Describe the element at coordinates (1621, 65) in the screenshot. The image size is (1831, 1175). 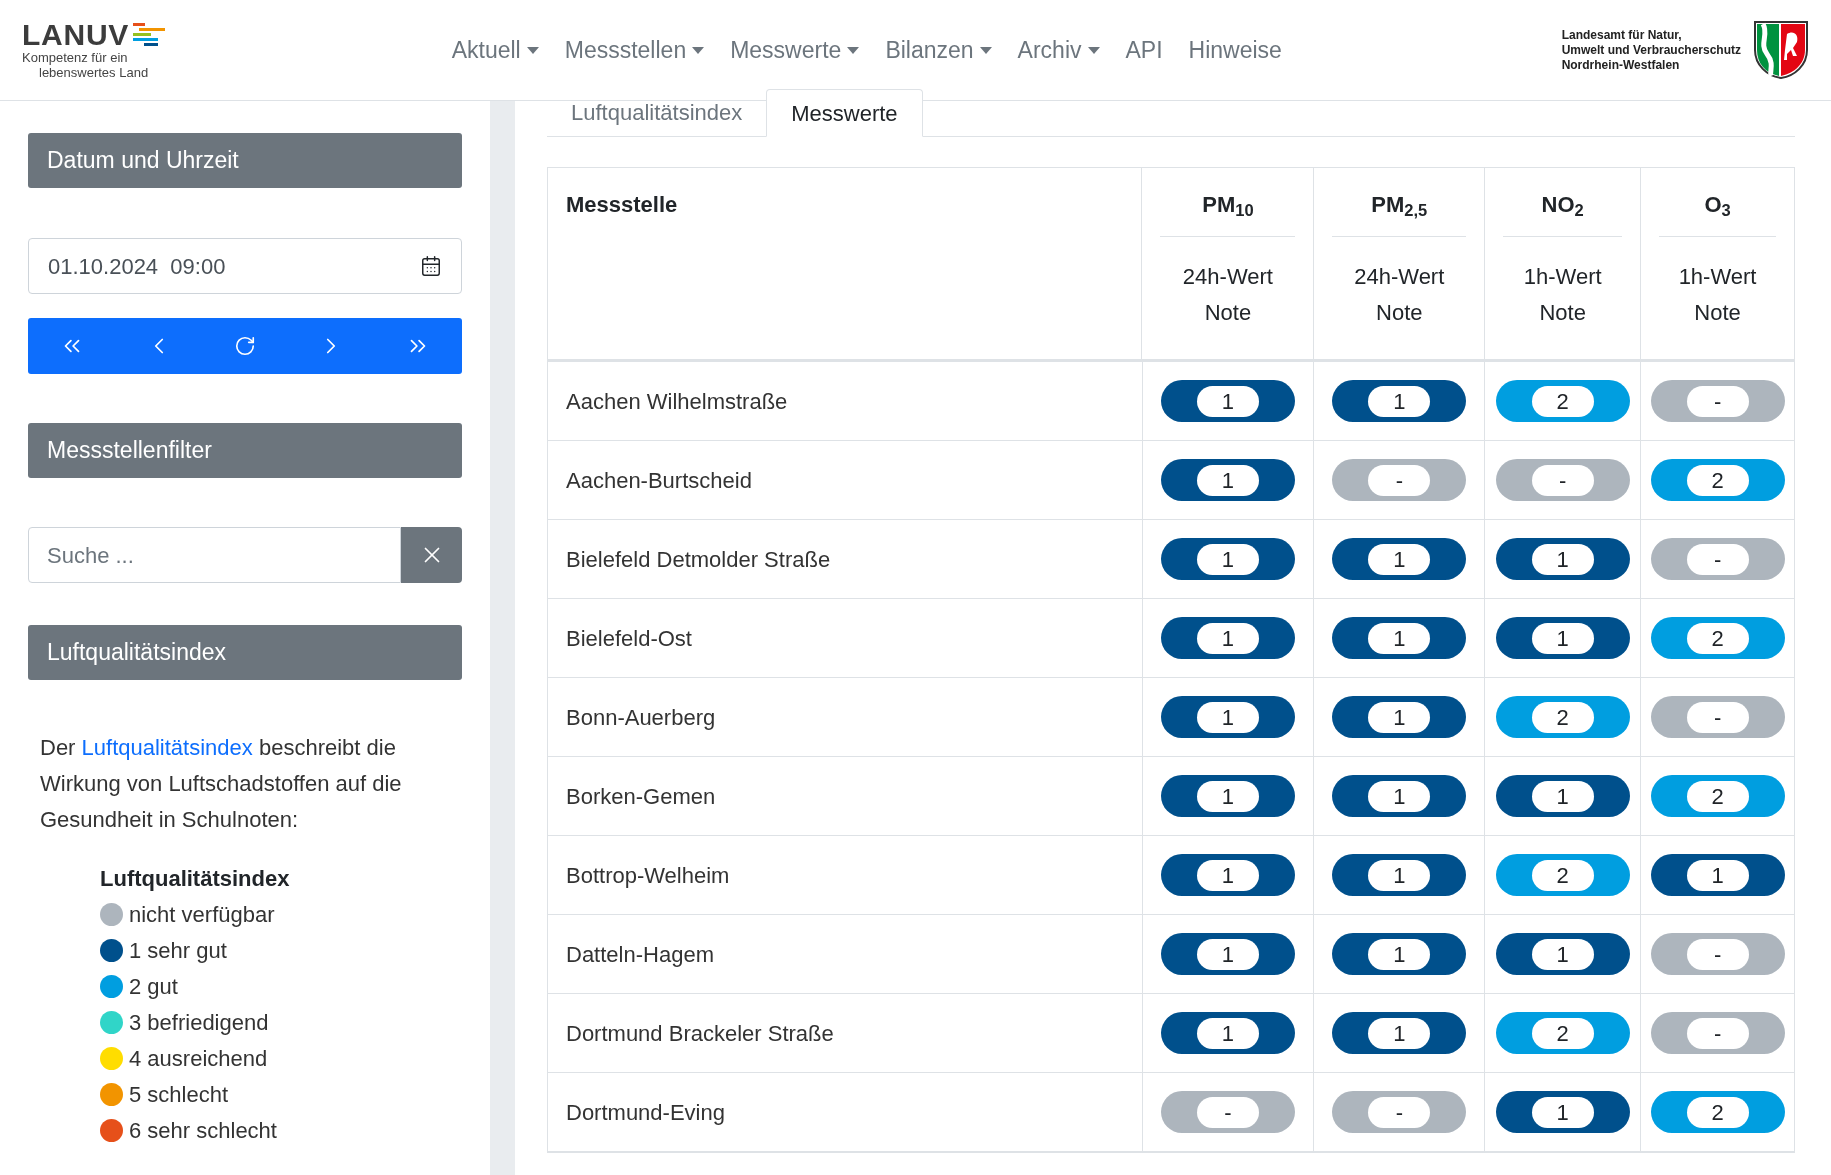
I see `agency-name: Nordrhein-Westfalen` at that location.